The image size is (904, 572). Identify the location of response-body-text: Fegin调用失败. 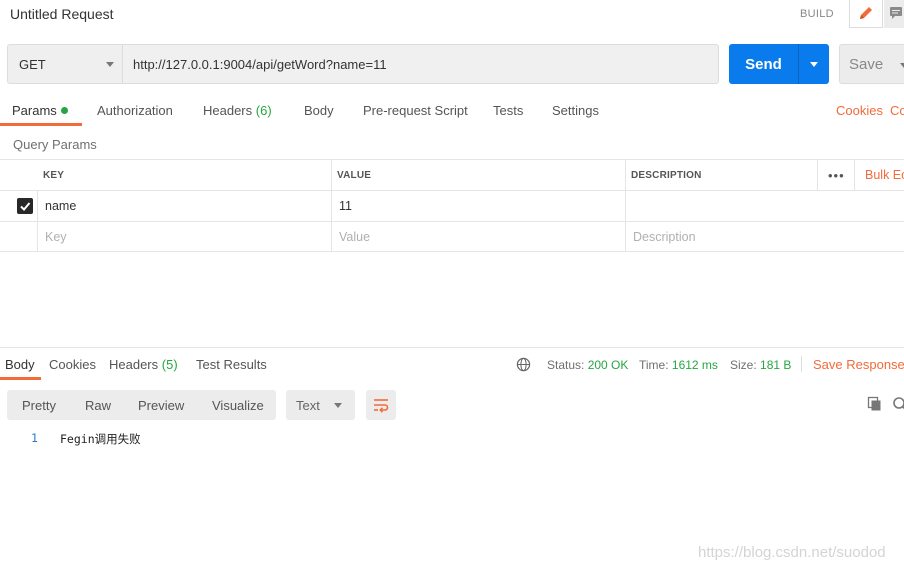
(100, 439).